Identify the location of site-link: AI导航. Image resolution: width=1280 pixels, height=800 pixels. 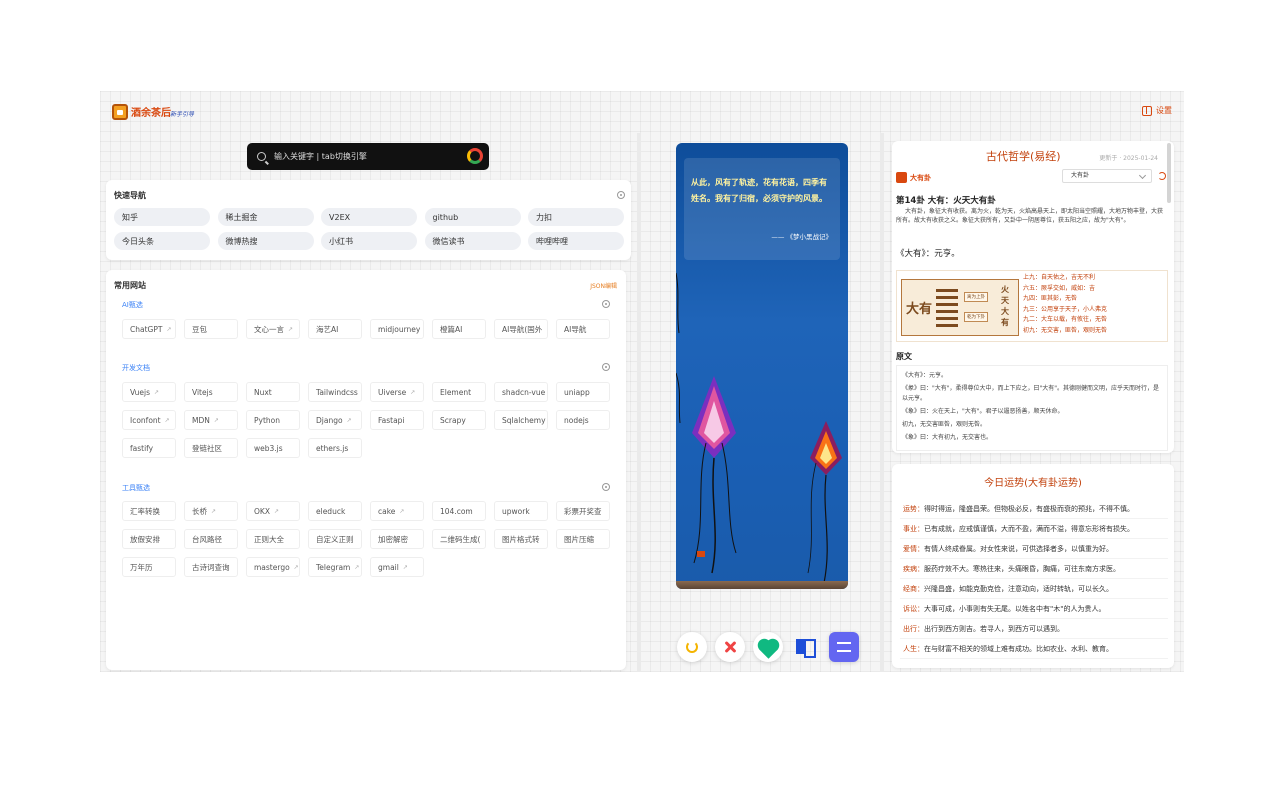
(583, 329).